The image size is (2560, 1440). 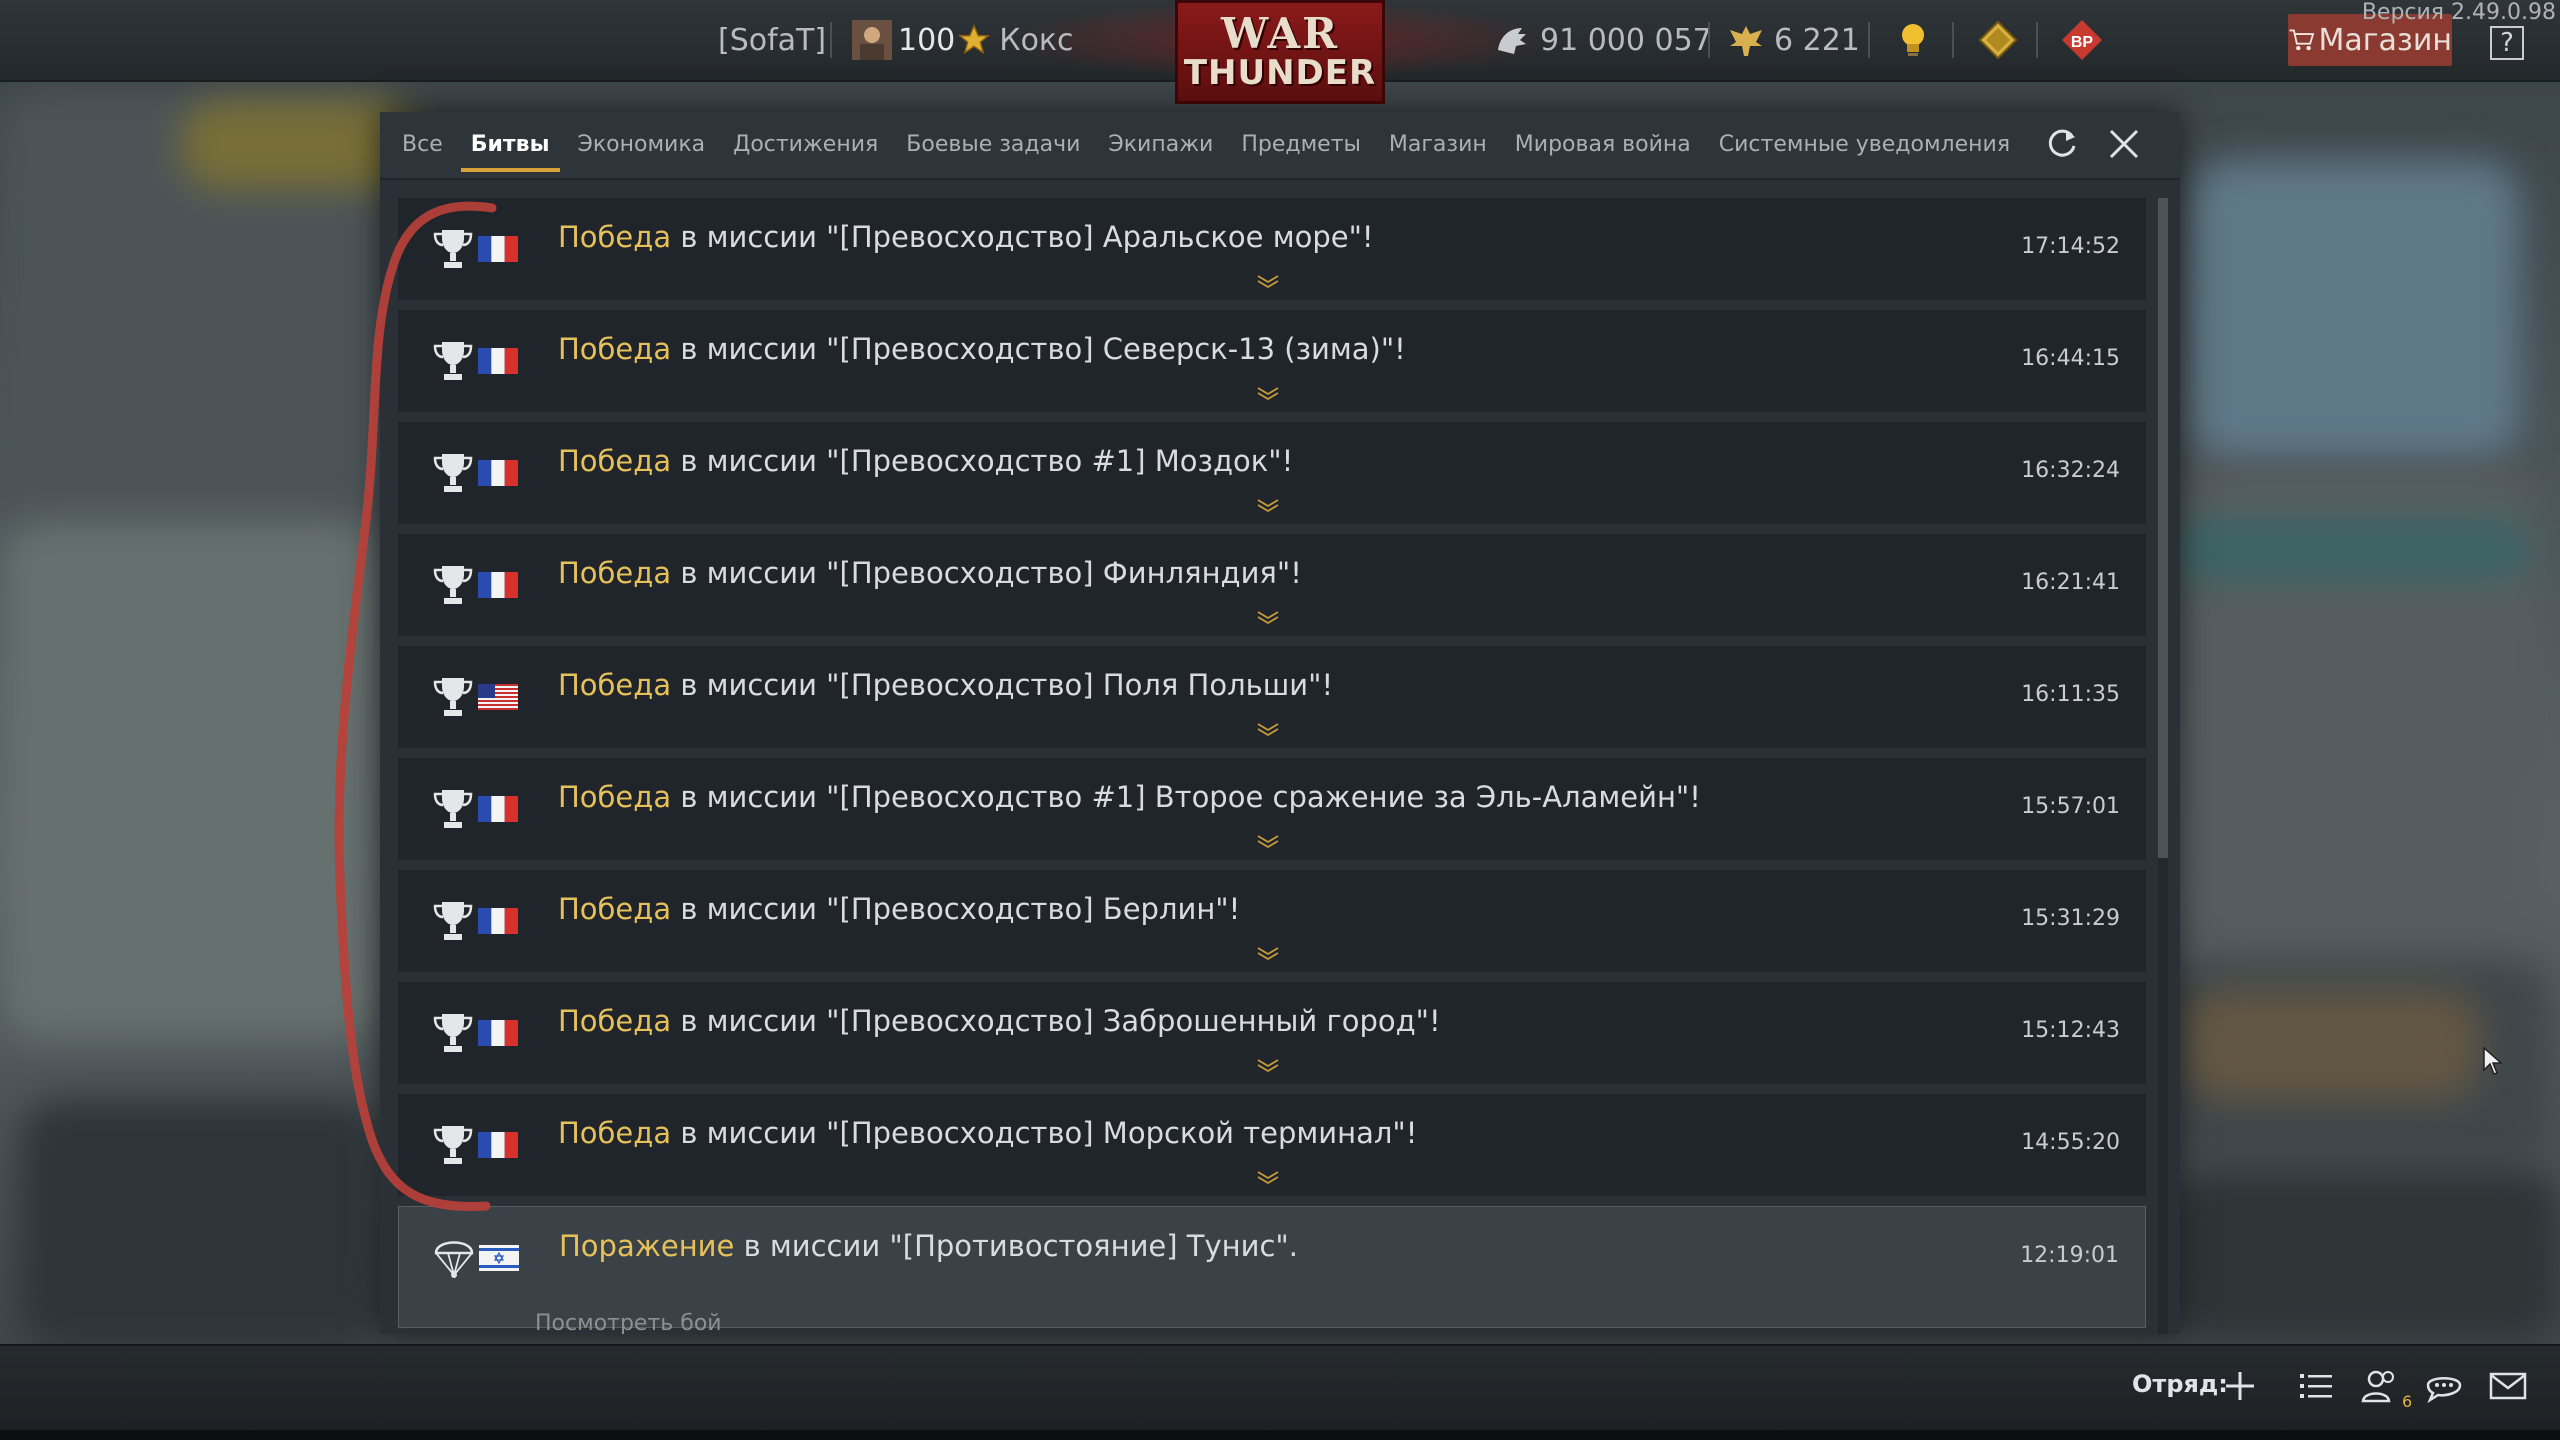 I want to click on notification-time: 15:31:29, so click(x=2070, y=918).